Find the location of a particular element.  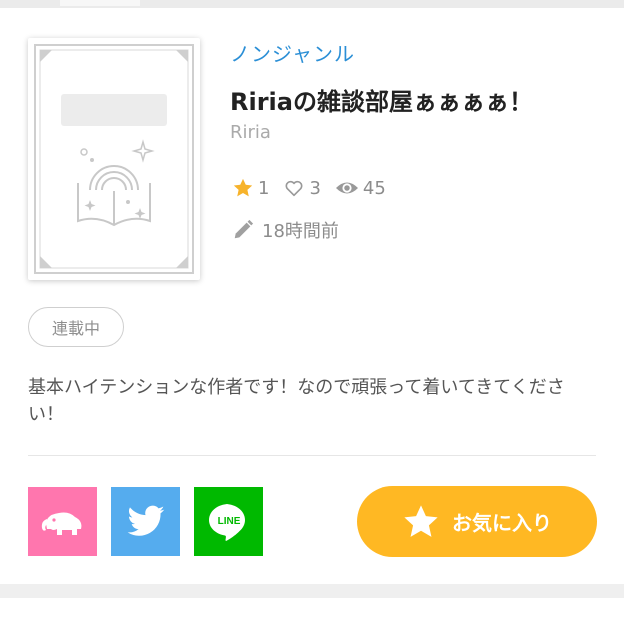

updated-time: 18時間前 is located at coordinates (300, 231).